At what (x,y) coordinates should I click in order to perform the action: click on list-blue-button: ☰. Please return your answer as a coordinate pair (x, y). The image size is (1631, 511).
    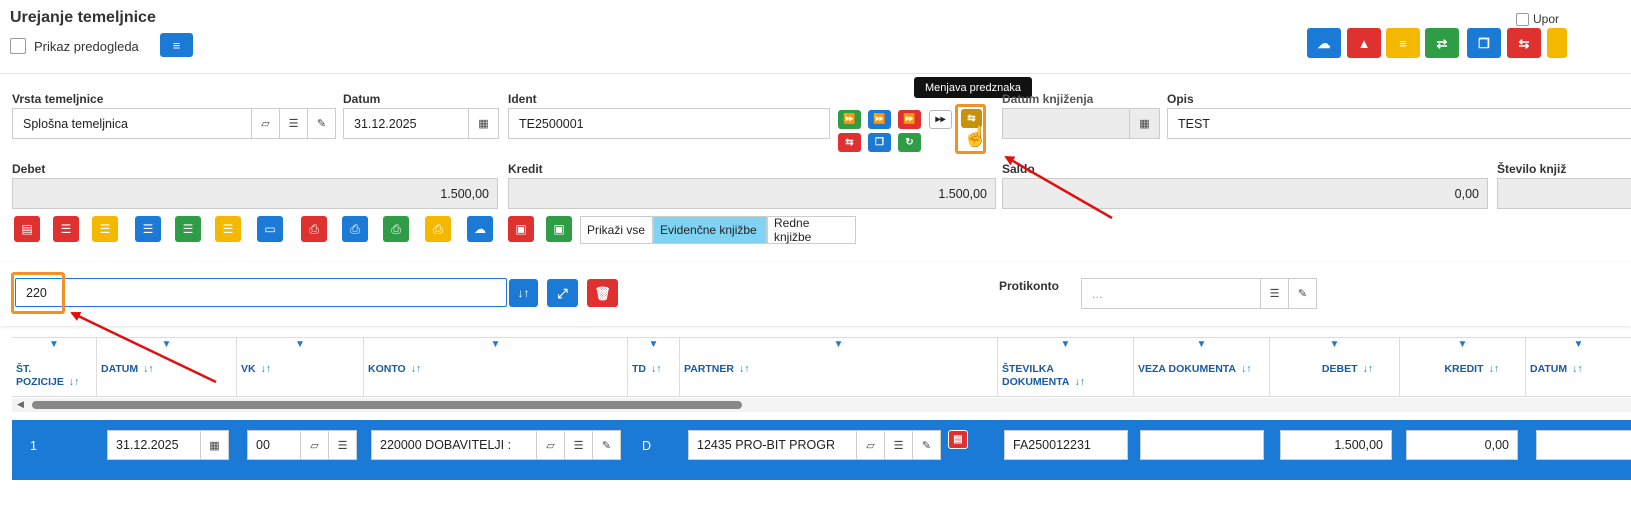
    Looking at the image, I should click on (148, 229).